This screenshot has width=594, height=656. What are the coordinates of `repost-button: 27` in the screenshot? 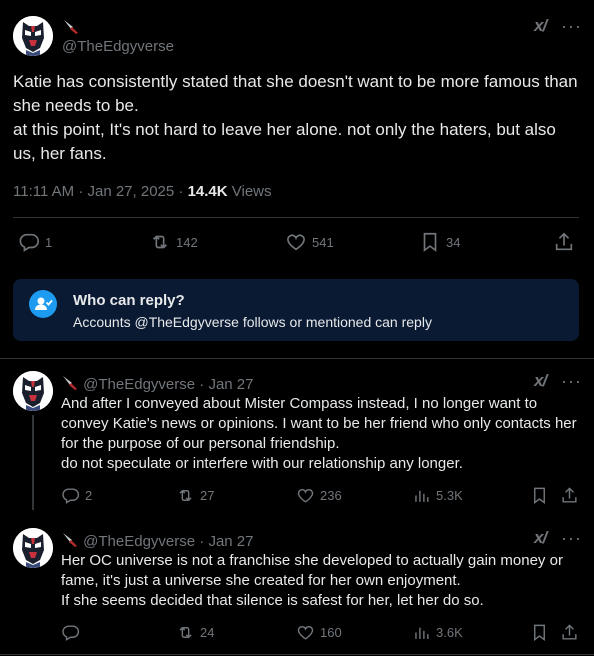 It's located at (195, 495).